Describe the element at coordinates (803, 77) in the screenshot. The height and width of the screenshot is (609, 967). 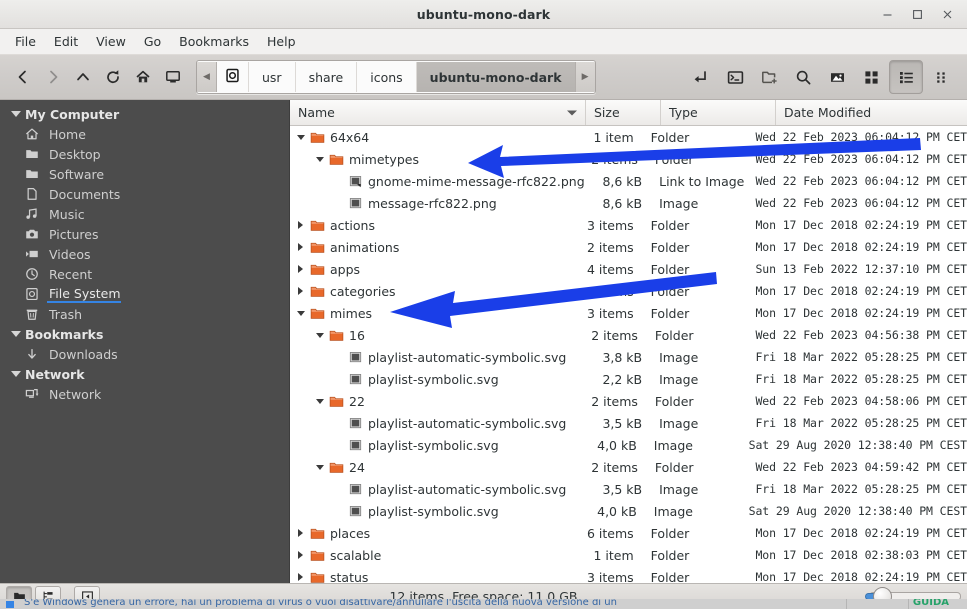
I see `search-button` at that location.